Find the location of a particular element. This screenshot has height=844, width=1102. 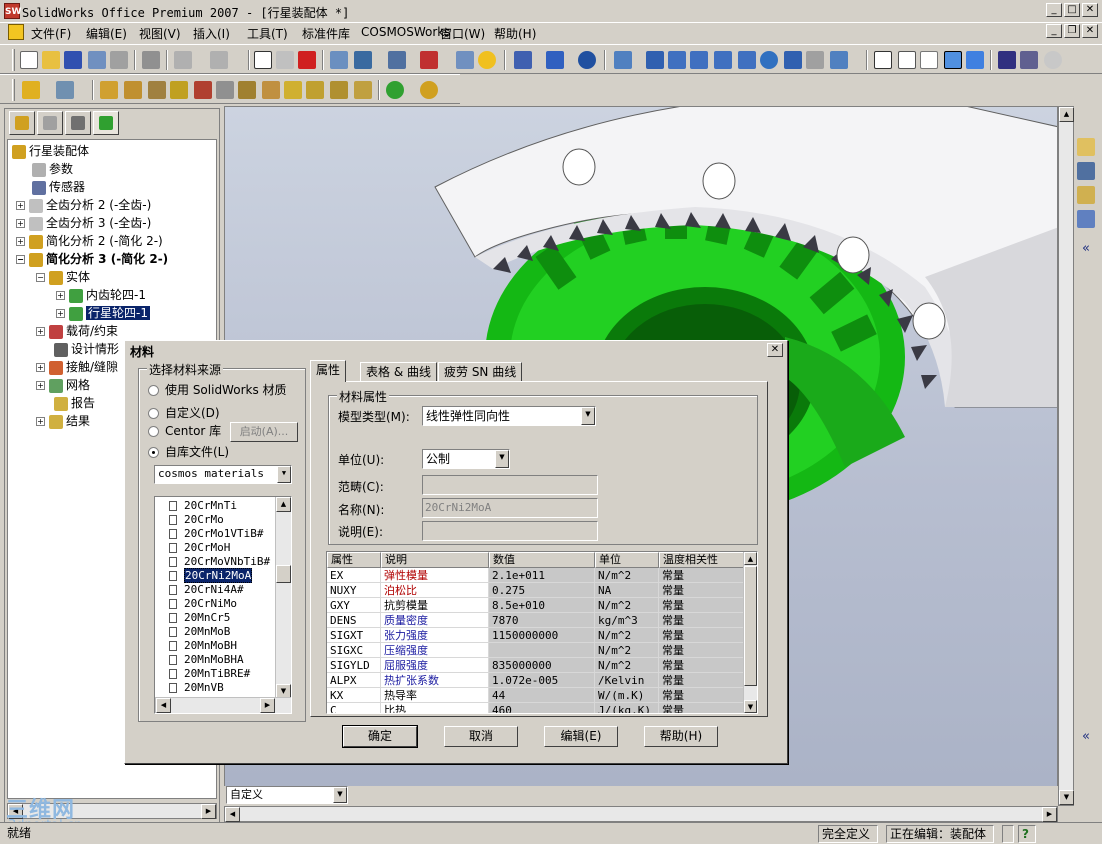

shaded-edges-icon is located at coordinates (953, 60).